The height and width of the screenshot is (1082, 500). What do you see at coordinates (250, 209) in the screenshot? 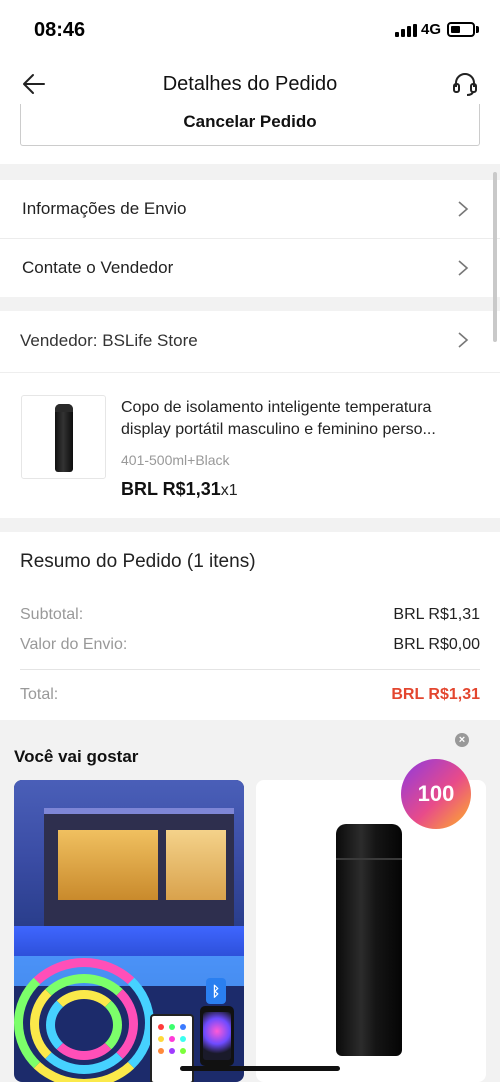
I see `shipping-info-row: Informações de Envio` at bounding box center [250, 209].